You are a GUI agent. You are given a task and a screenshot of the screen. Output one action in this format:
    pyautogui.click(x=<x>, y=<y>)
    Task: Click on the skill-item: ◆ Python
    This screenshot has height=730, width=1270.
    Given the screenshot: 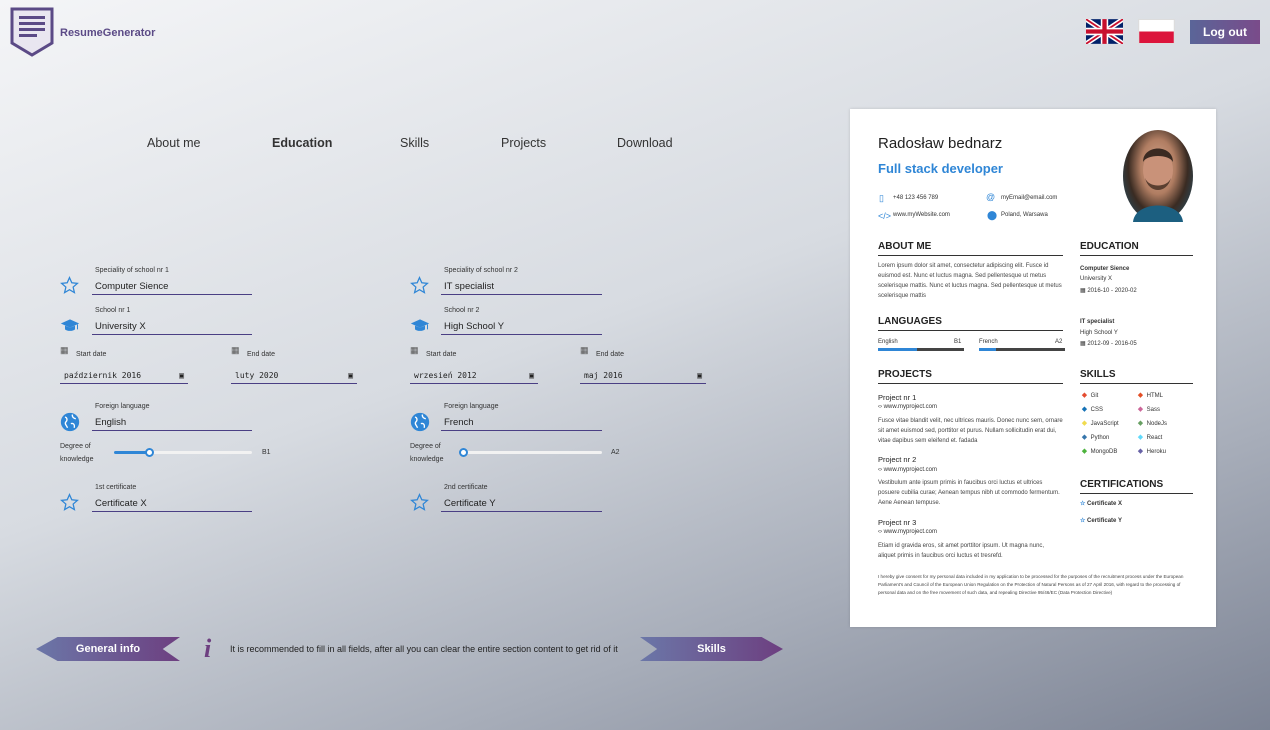 What is the action you would take?
    pyautogui.click(x=1095, y=437)
    